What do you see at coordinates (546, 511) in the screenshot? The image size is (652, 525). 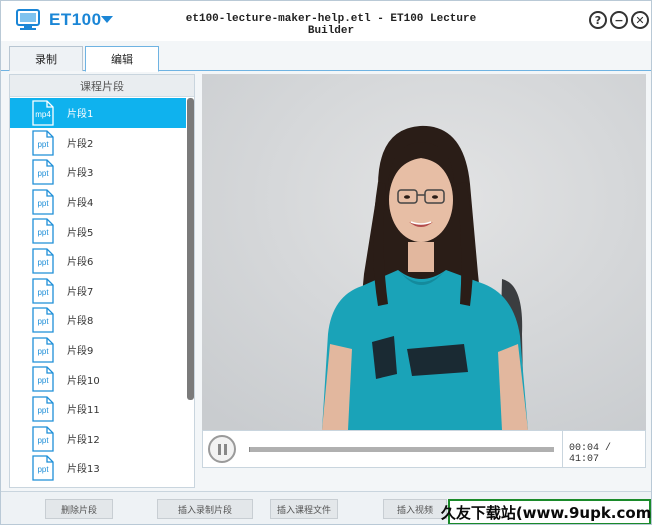 I see `site-watermark: 久友下载站(www.9upk.com)` at bounding box center [546, 511].